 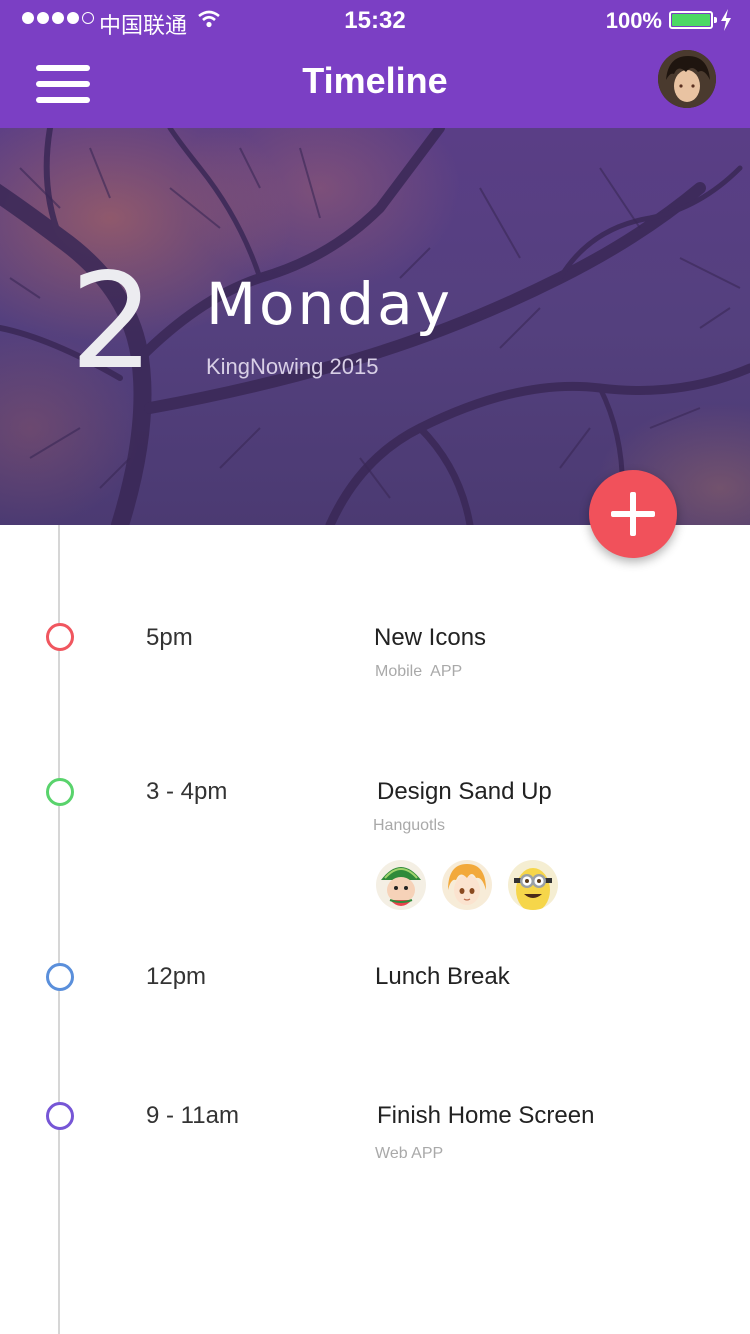 What do you see at coordinates (409, 1153) in the screenshot?
I see `event-subtitle: Web APP` at bounding box center [409, 1153].